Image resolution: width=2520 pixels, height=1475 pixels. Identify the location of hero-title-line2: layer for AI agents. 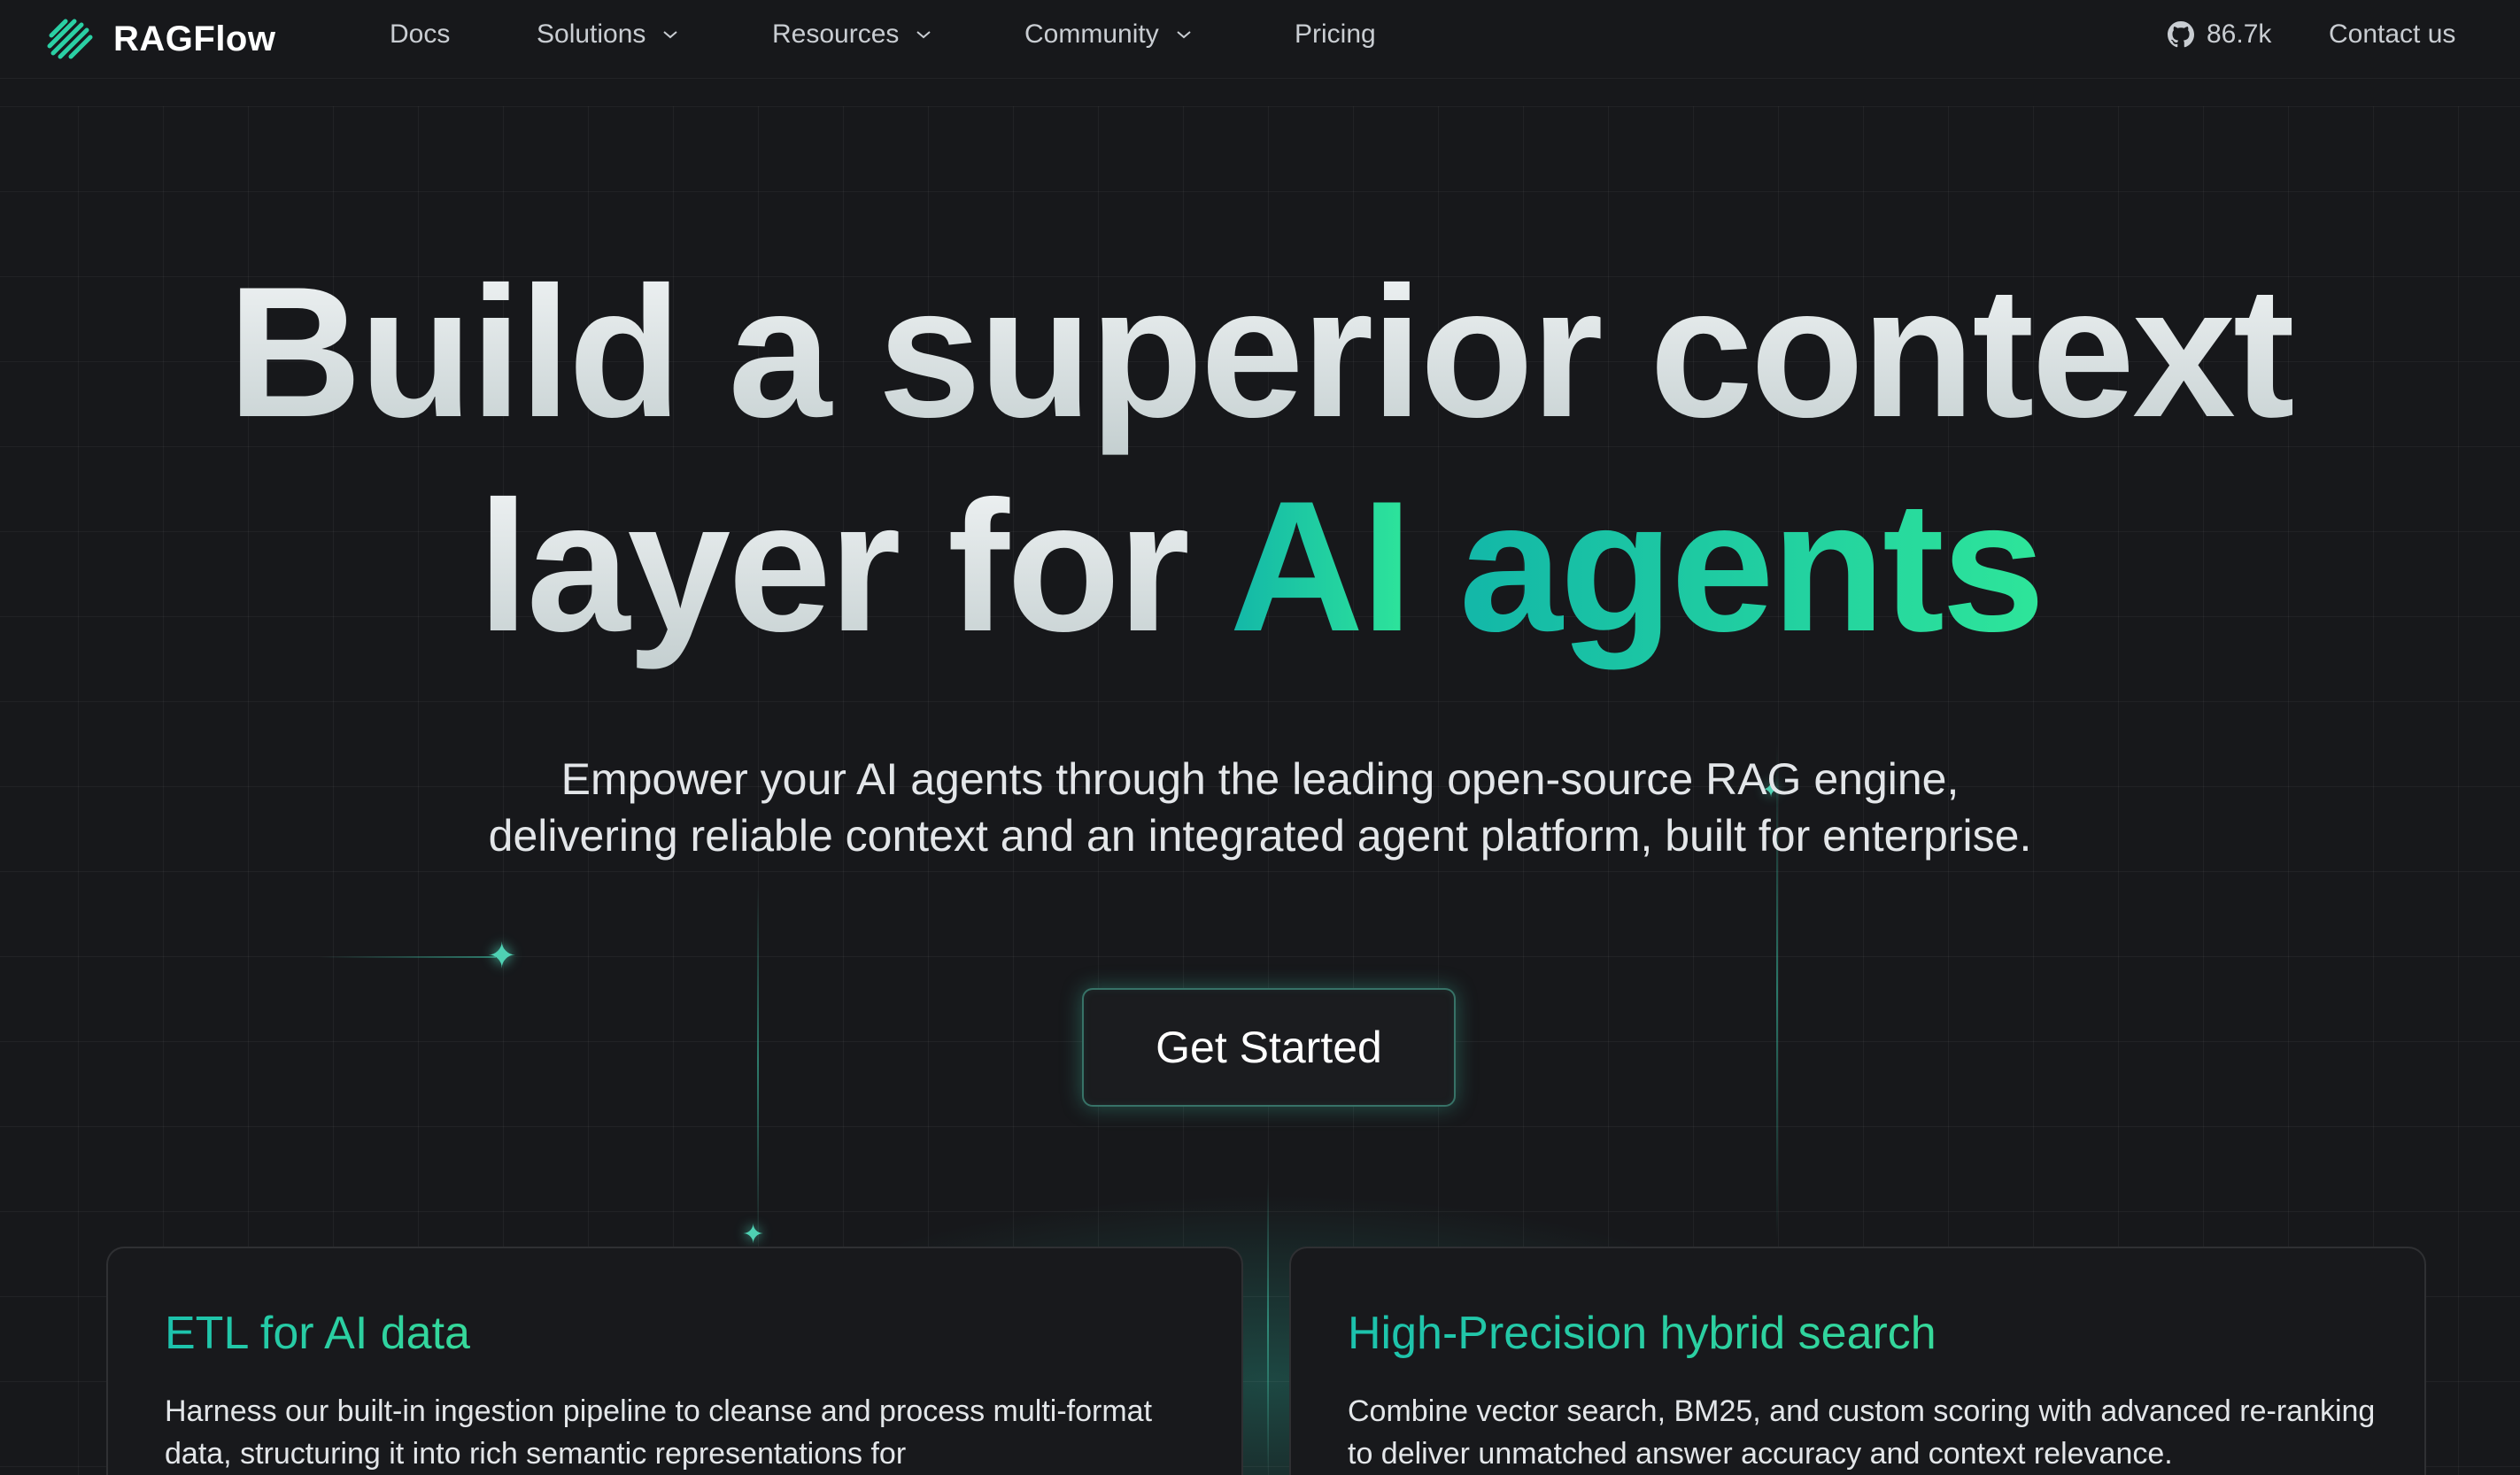
(1260, 566).